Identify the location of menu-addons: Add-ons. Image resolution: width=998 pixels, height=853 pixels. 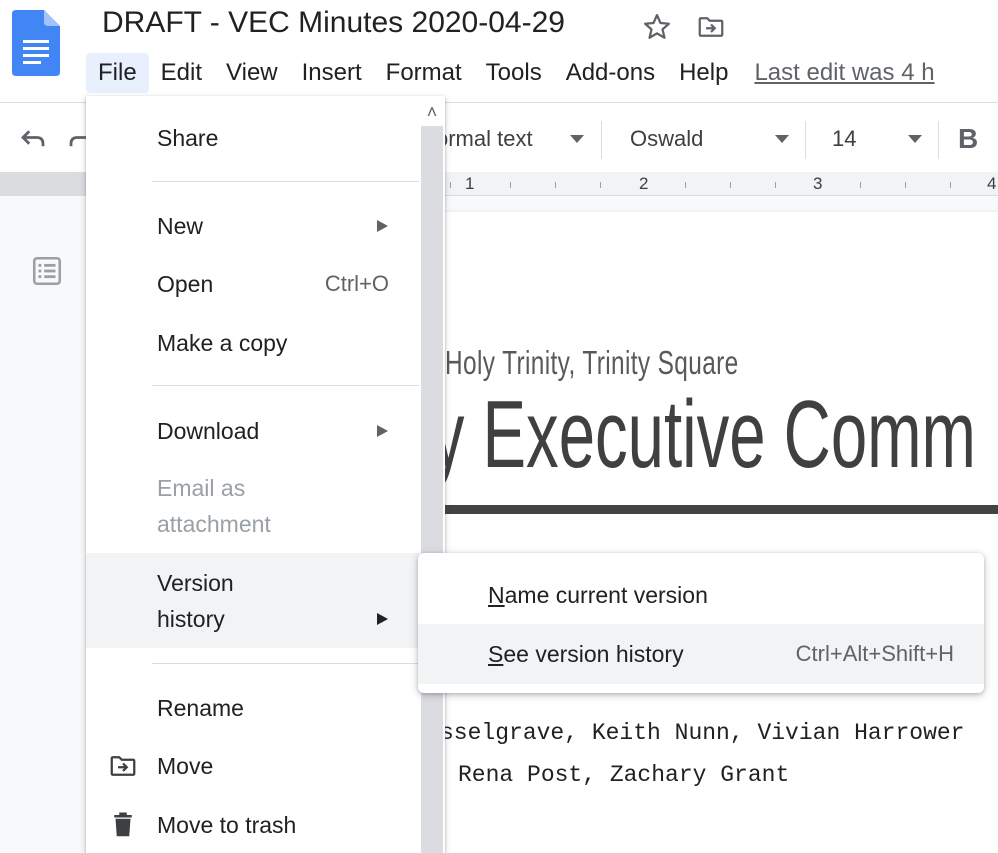
(610, 73).